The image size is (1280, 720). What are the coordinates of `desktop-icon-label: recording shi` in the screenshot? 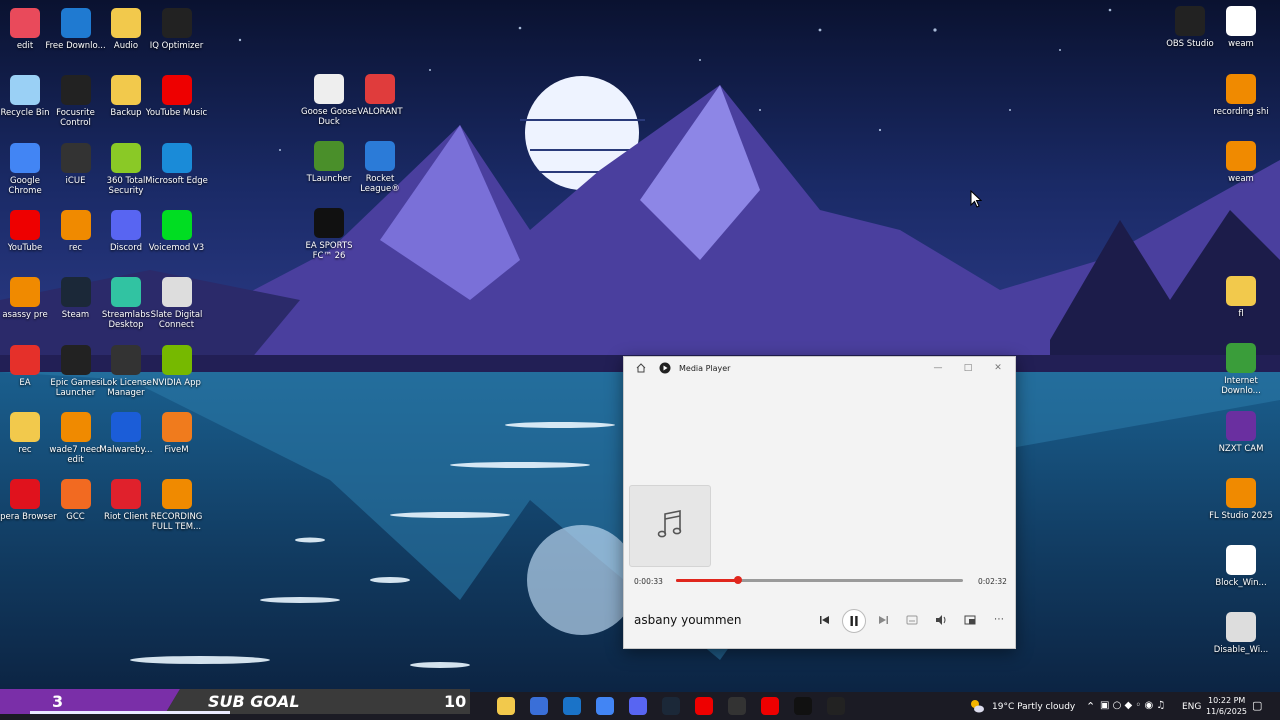 It's located at (1241, 112).